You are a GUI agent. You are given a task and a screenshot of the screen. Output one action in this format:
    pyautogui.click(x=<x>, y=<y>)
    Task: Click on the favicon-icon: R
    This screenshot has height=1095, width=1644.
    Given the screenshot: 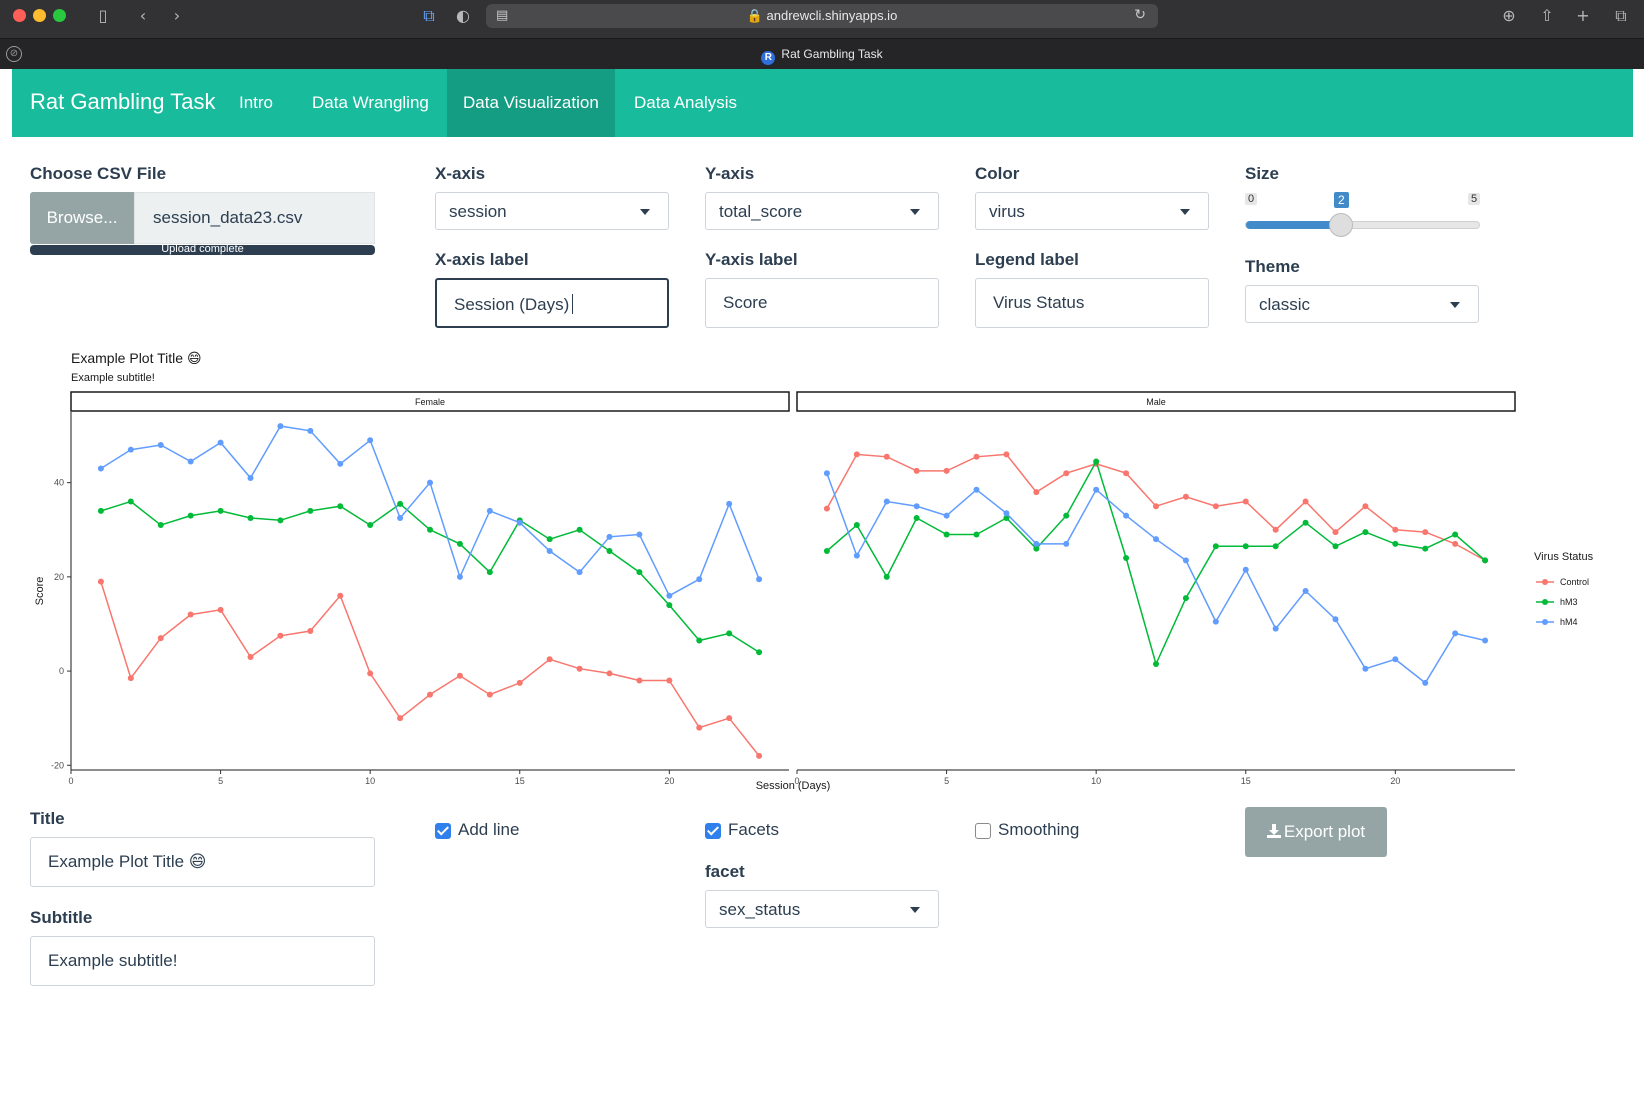 What is the action you would take?
    pyautogui.click(x=768, y=58)
    